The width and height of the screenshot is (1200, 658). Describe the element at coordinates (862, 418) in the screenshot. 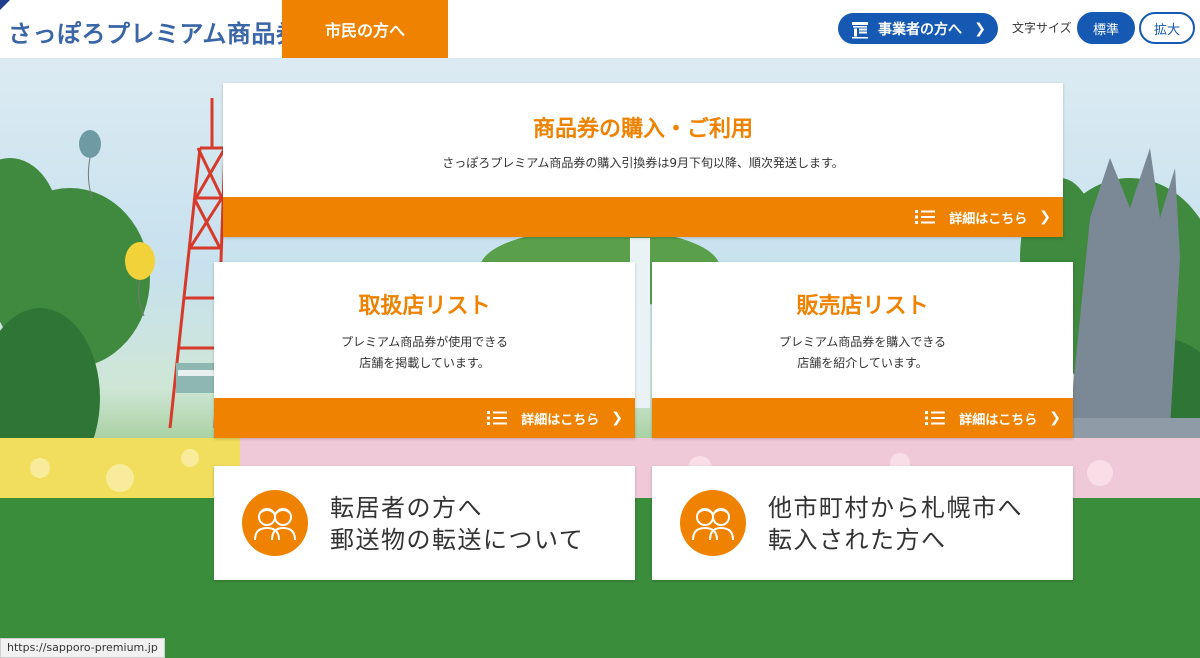

I see `sales-stores-details-link: 詳細はこちら ❯` at that location.